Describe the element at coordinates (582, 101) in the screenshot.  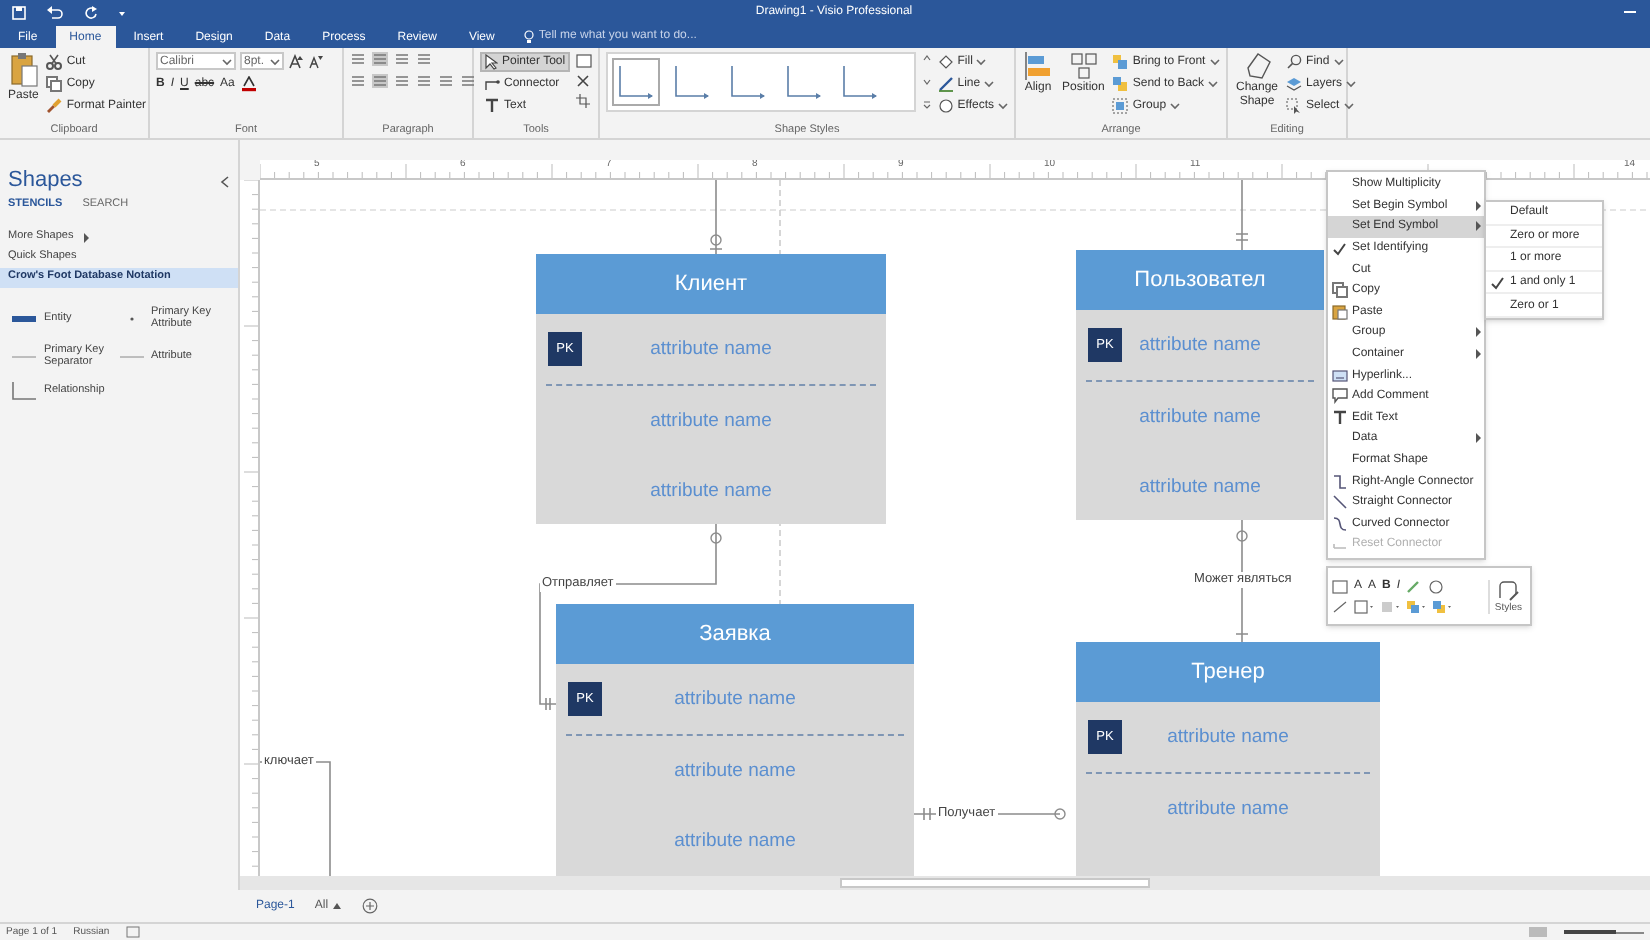
I see `crop-icon` at that location.